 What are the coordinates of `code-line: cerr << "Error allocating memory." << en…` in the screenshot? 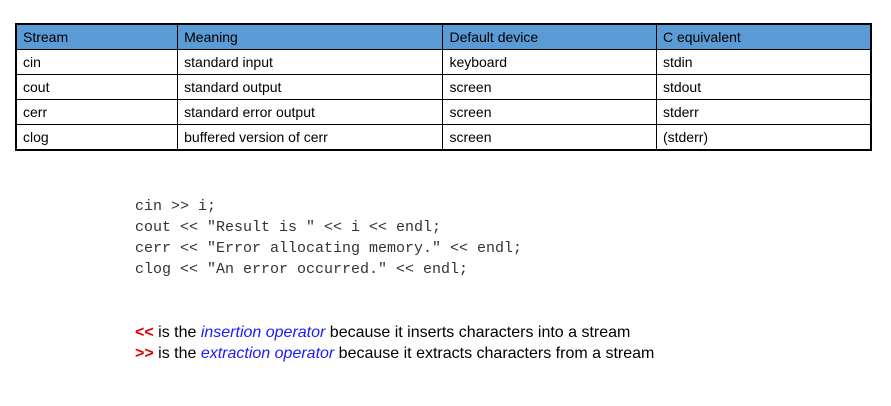 It's located at (329, 248).